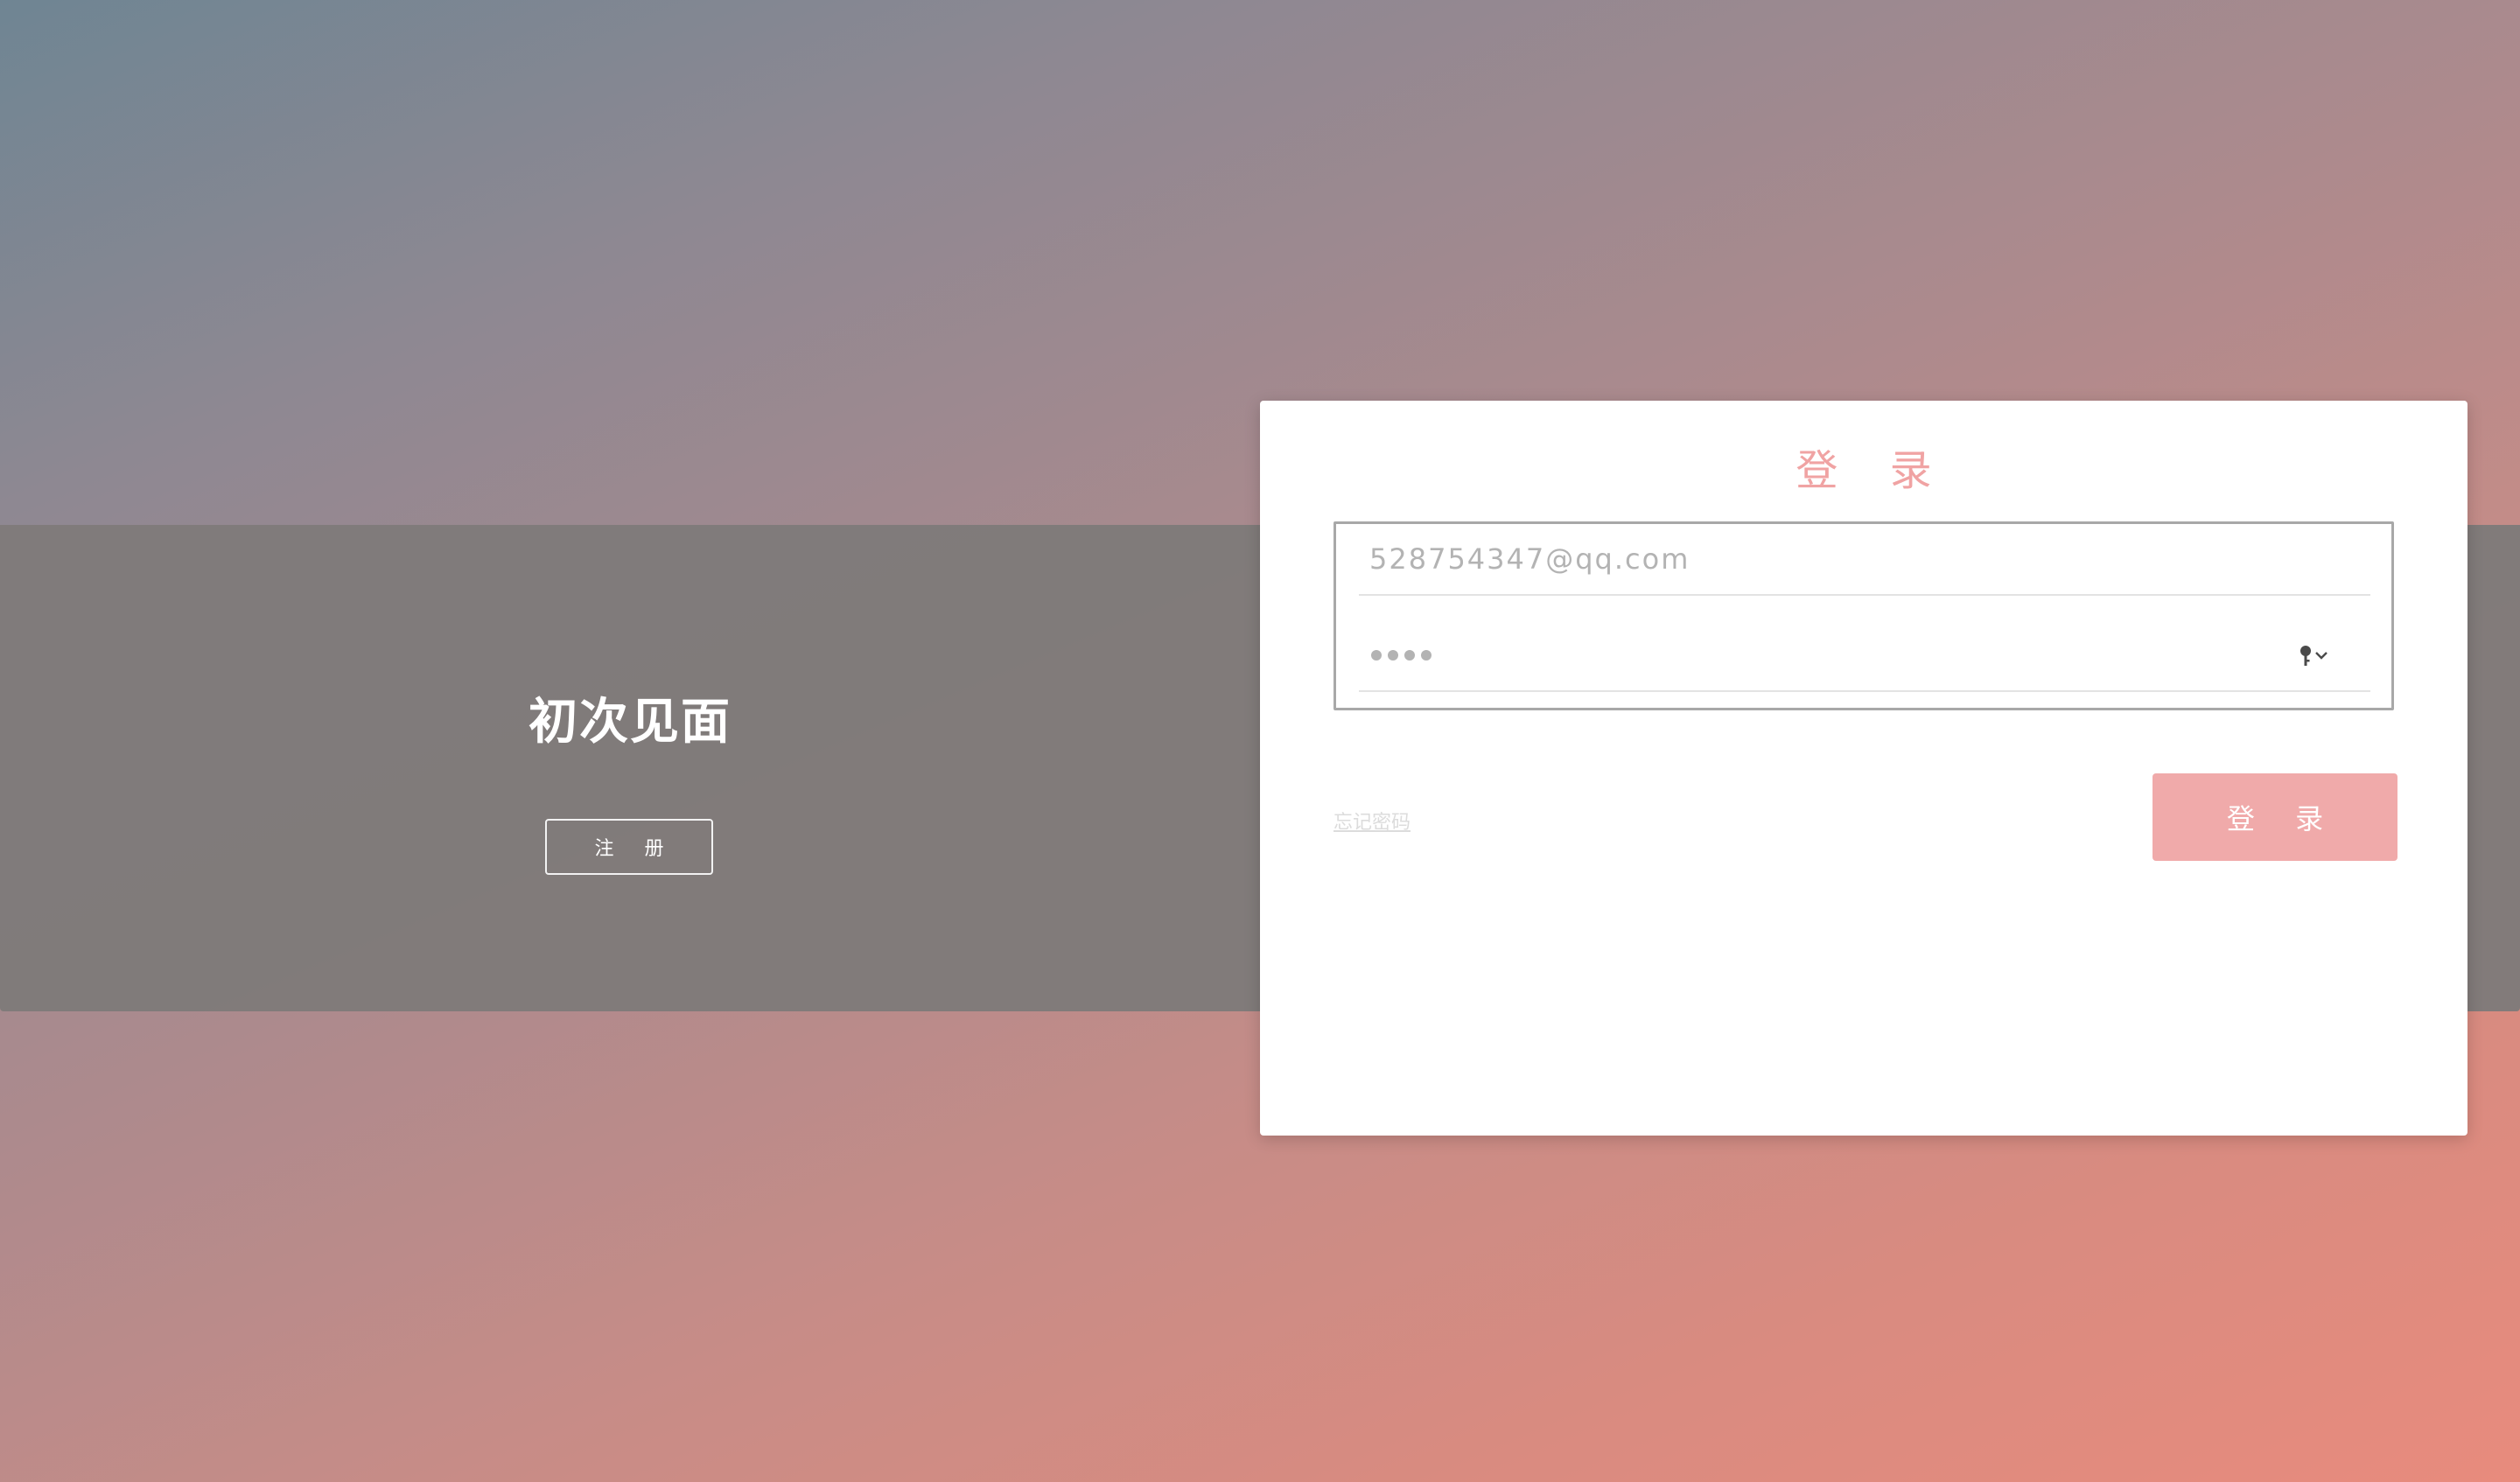  Describe the element at coordinates (1372, 821) in the screenshot. I see `forgot-password-link: 忘记密码` at that location.